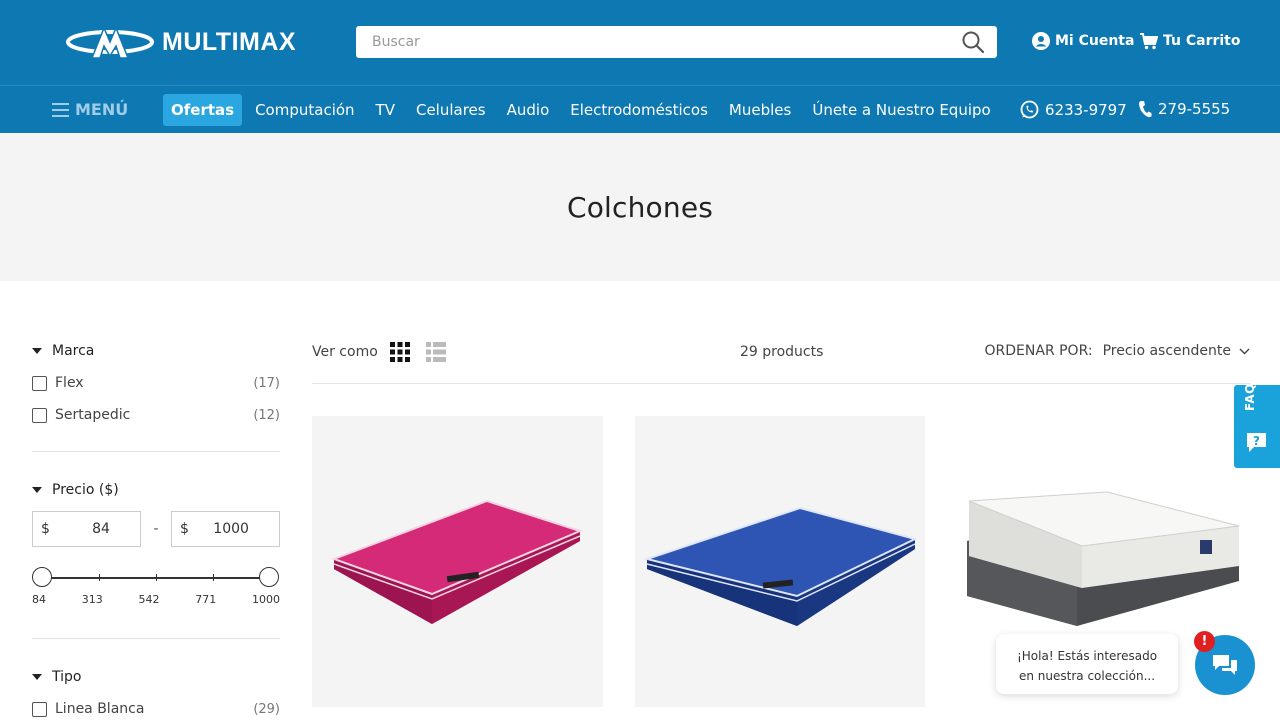 This screenshot has height=720, width=1280. Describe the element at coordinates (266, 709) in the screenshot. I see `filter-option-count: (29)` at that location.